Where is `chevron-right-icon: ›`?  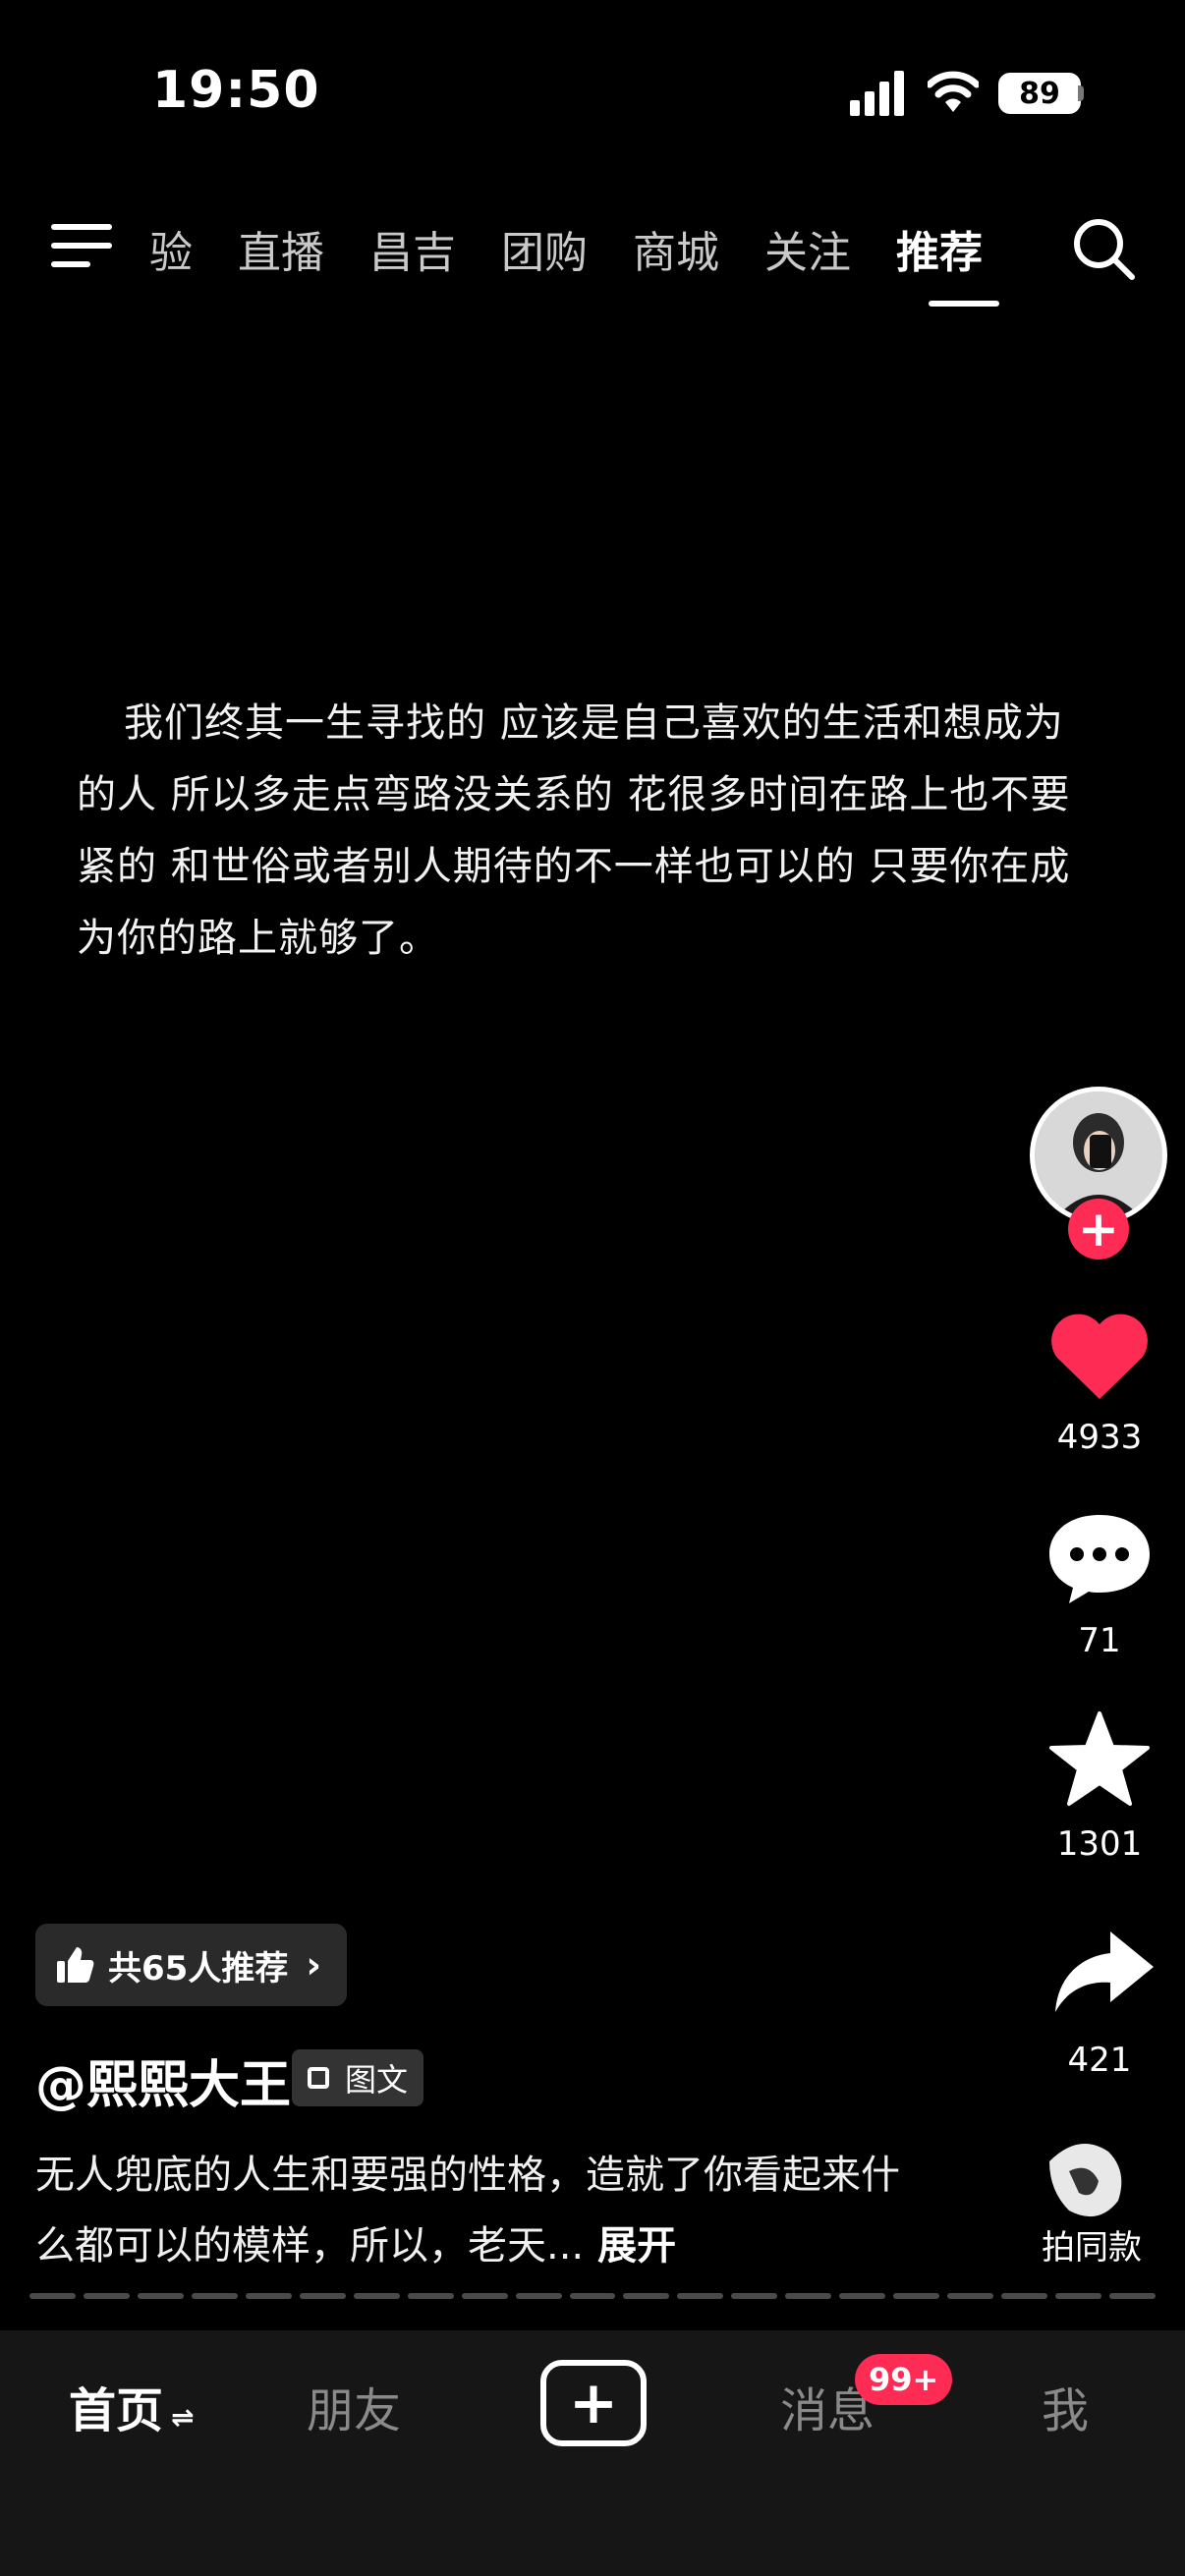
chevron-right-icon: › is located at coordinates (314, 1965).